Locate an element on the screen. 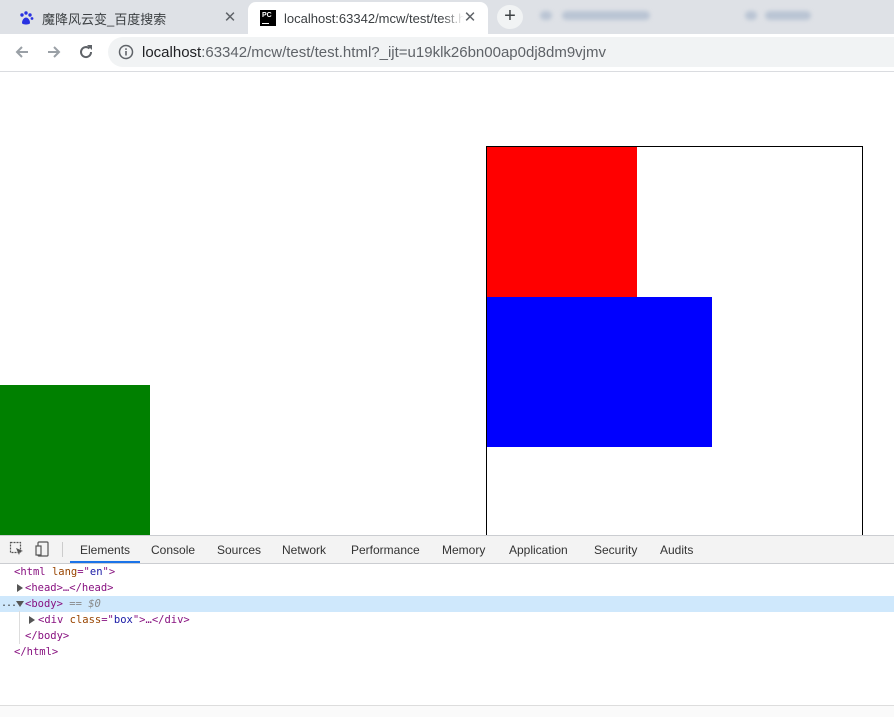 This screenshot has height=717, width=894. dom-node-div-box: <div class="box">…</div> is located at coordinates (447, 627).